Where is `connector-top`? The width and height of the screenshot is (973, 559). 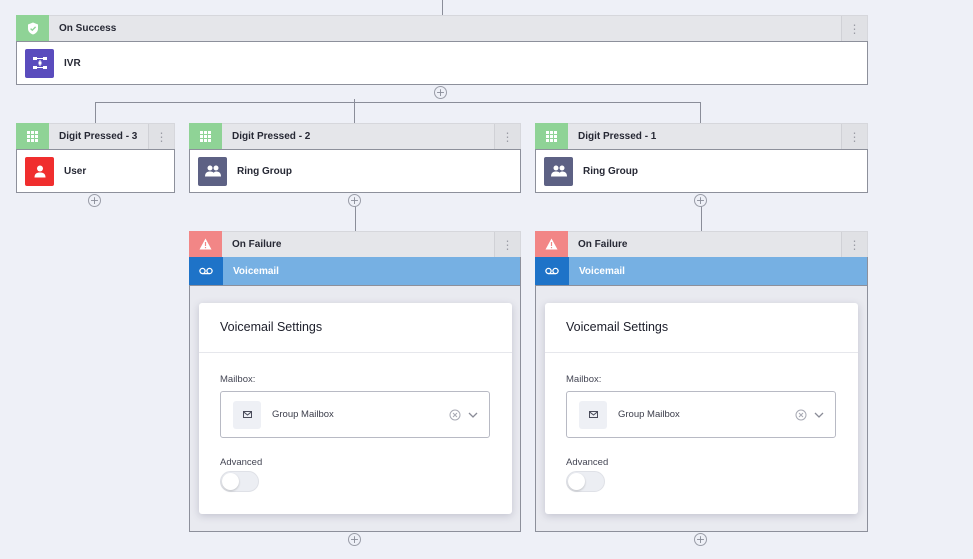
connector-top is located at coordinates (442, 7).